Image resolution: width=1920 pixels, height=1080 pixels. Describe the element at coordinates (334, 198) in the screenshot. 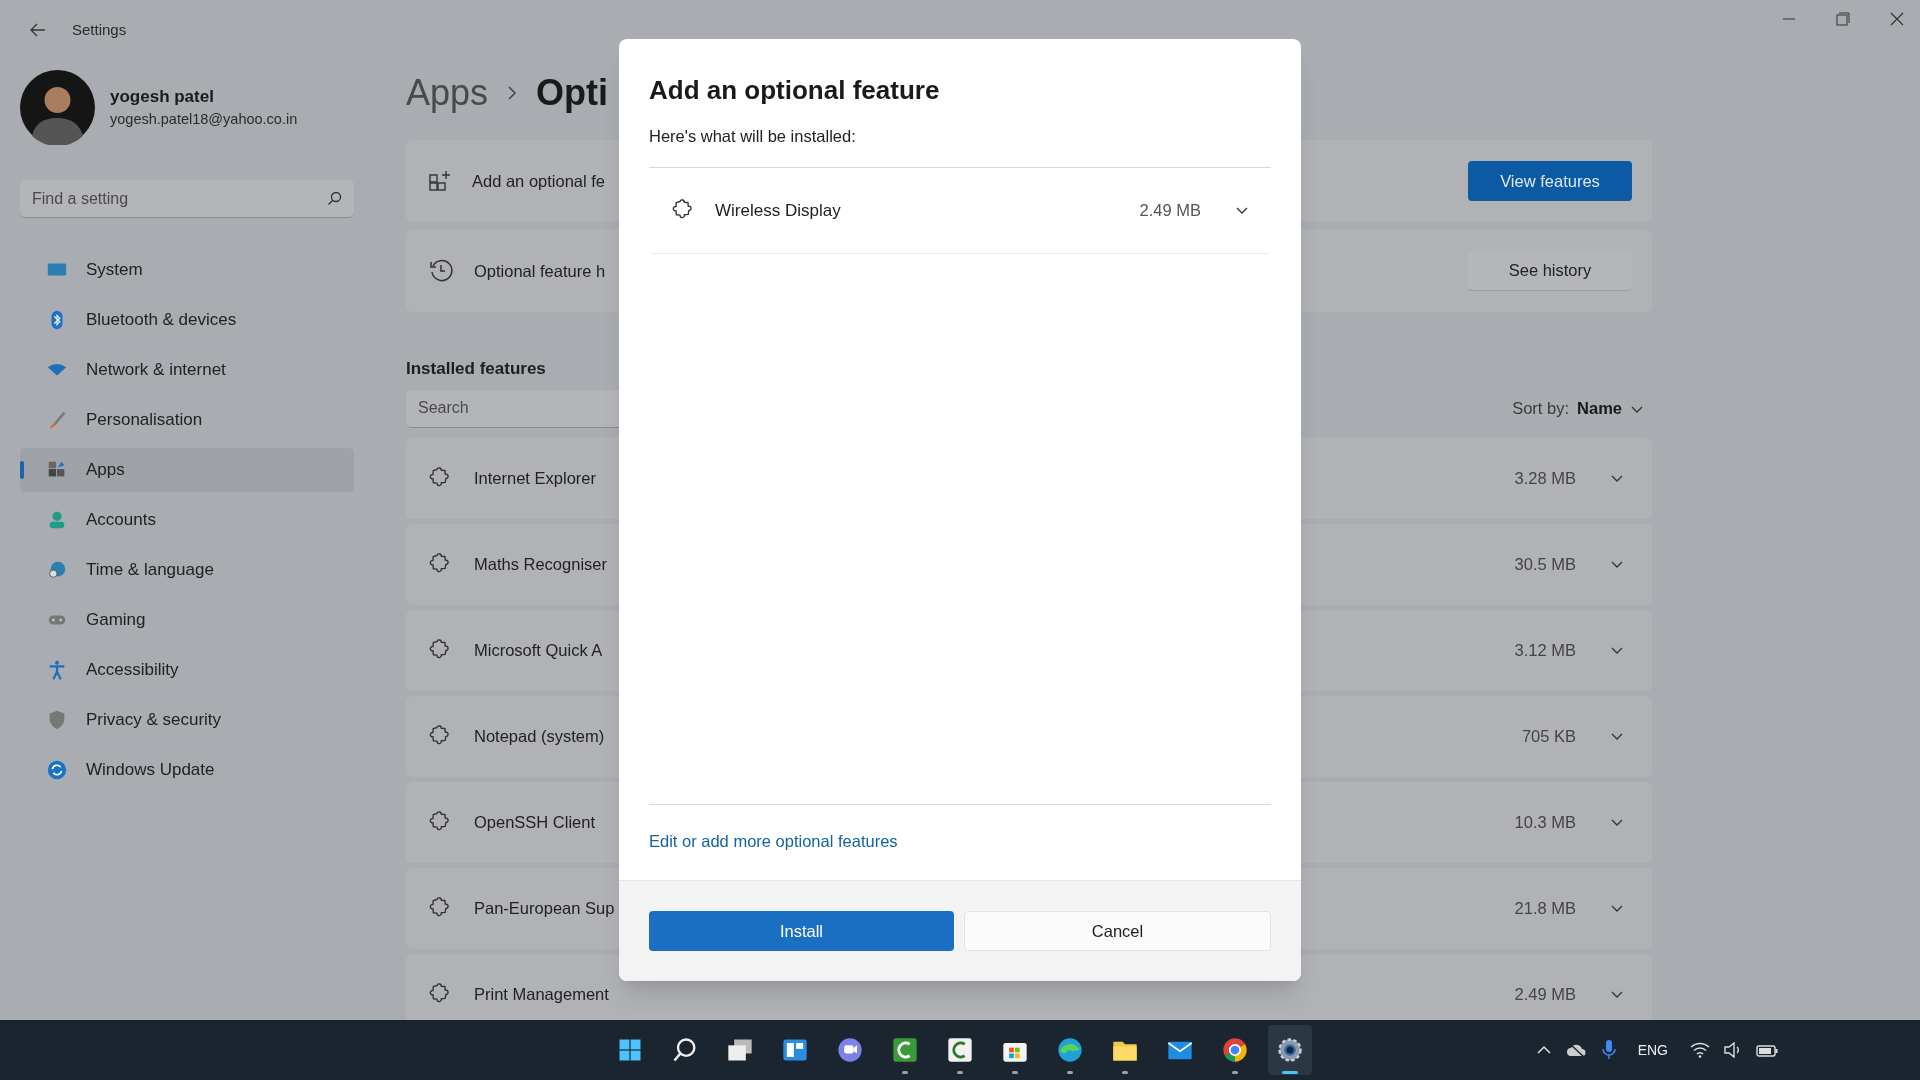

I see `search-icon` at that location.